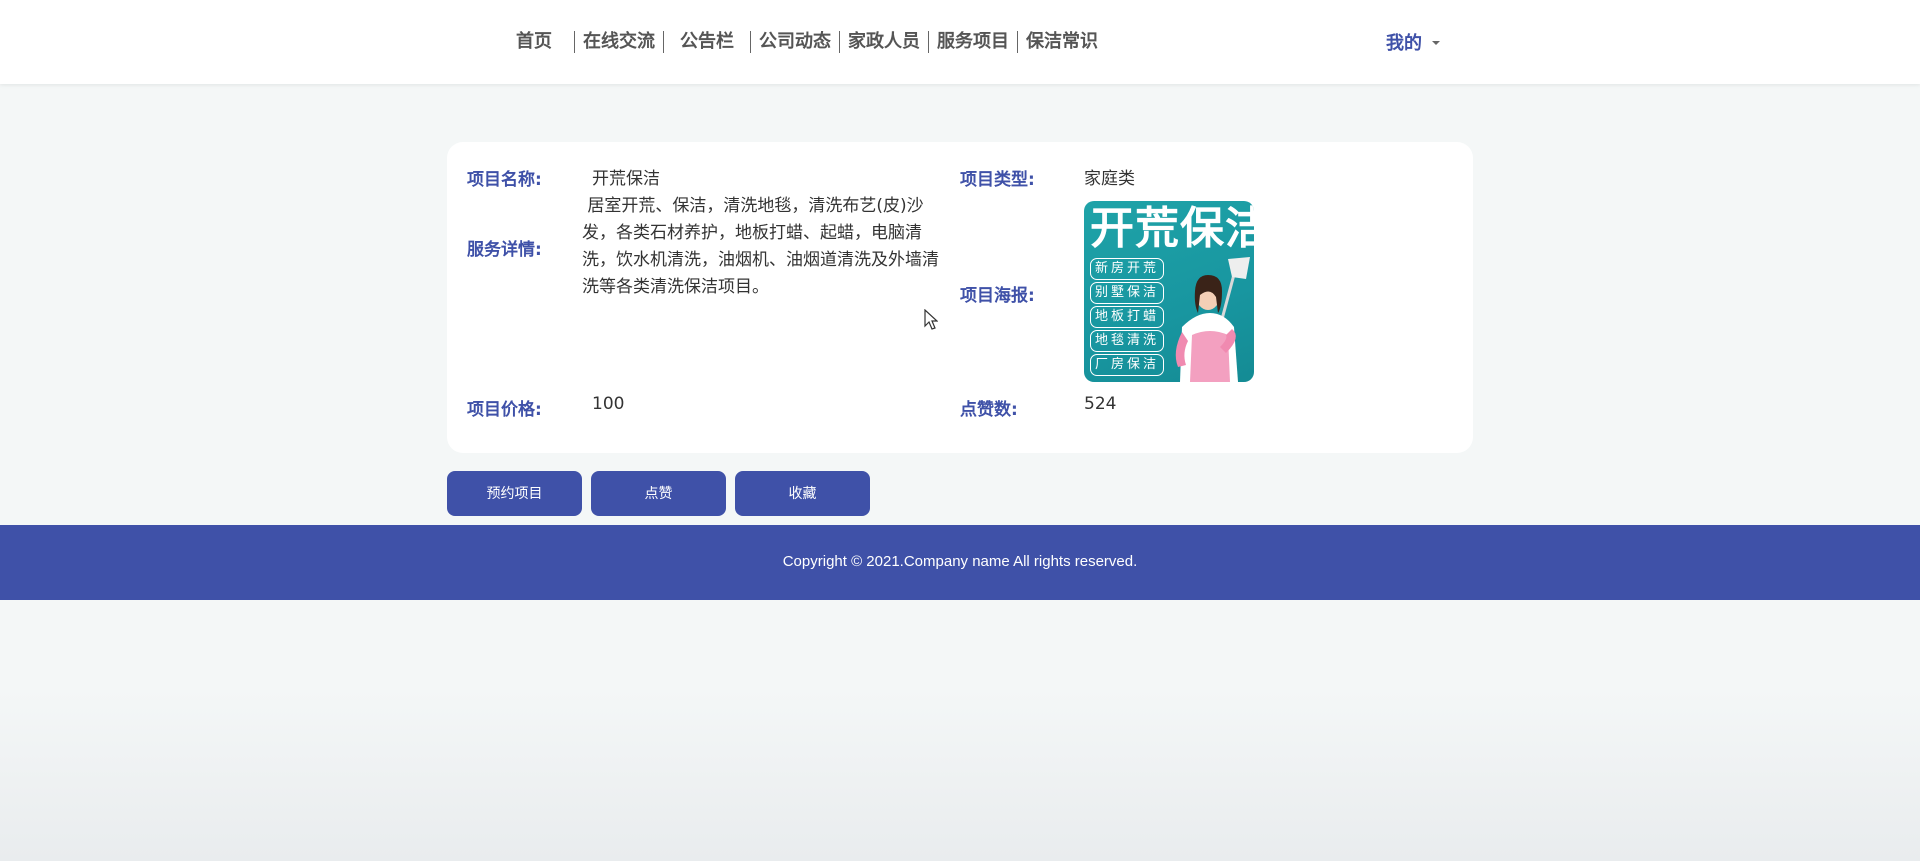 This screenshot has width=1920, height=861. Describe the element at coordinates (514, 493) in the screenshot. I see `book-service-button: 预约项目` at that location.